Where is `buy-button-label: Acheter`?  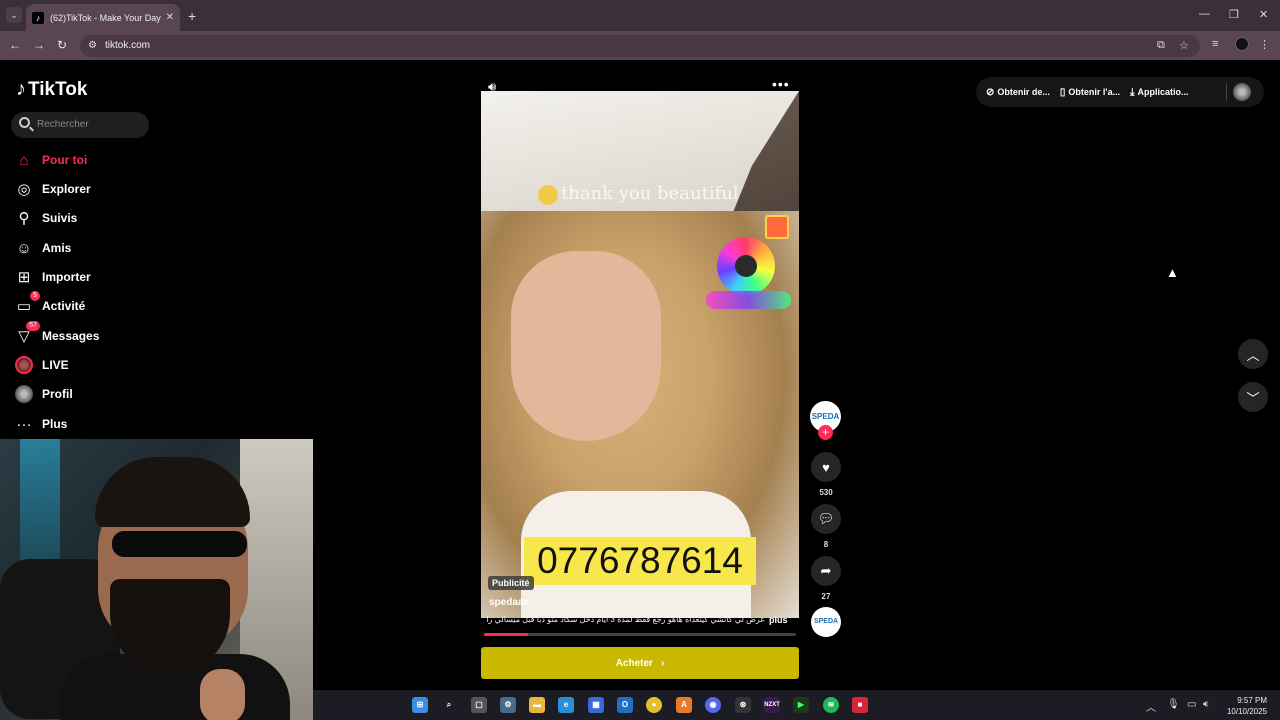 buy-button-label: Acheter is located at coordinates (634, 663).